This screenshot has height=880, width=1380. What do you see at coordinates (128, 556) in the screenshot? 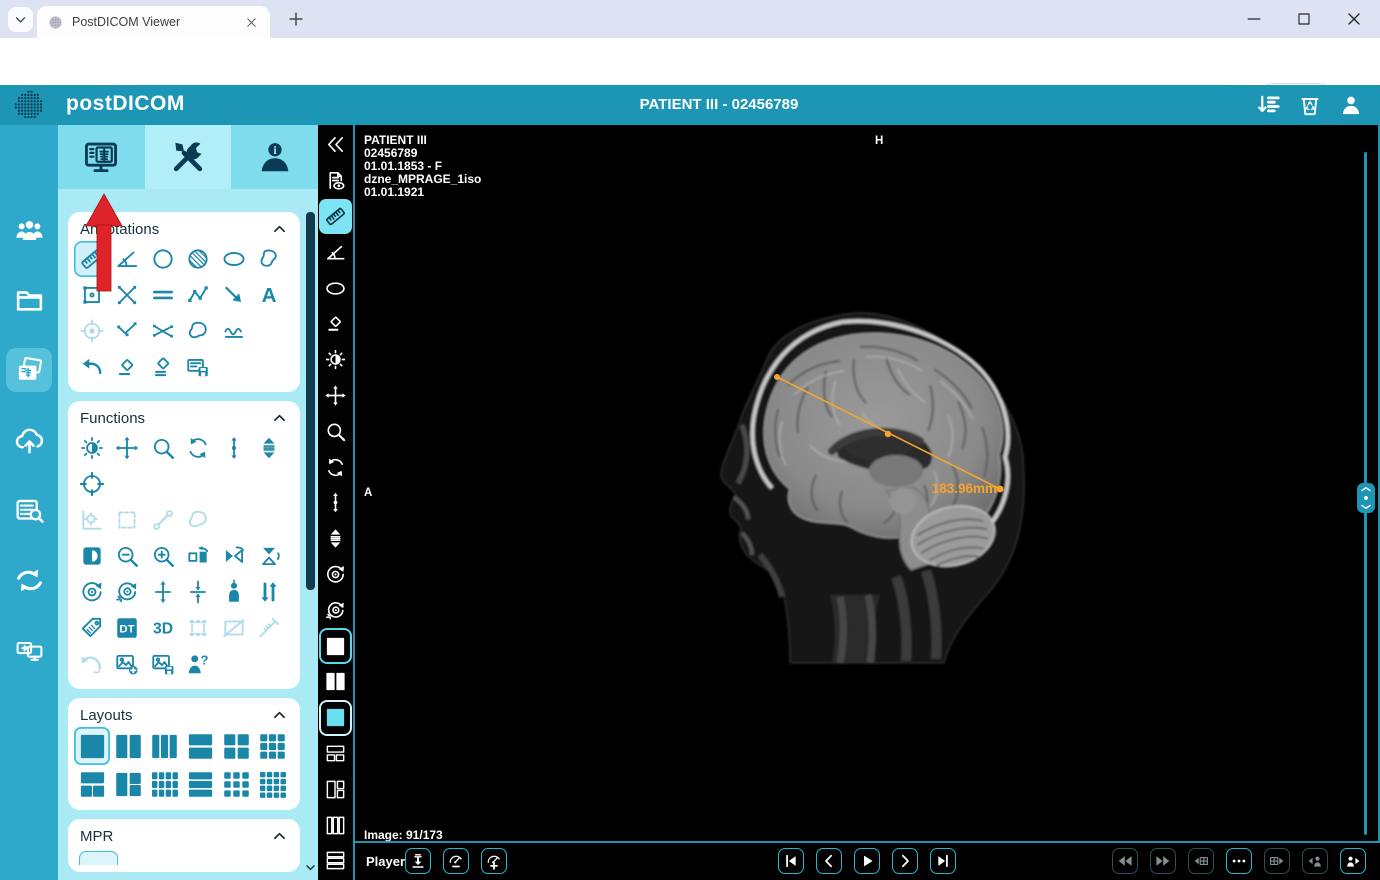
I see `zoom-out-icon` at bounding box center [128, 556].